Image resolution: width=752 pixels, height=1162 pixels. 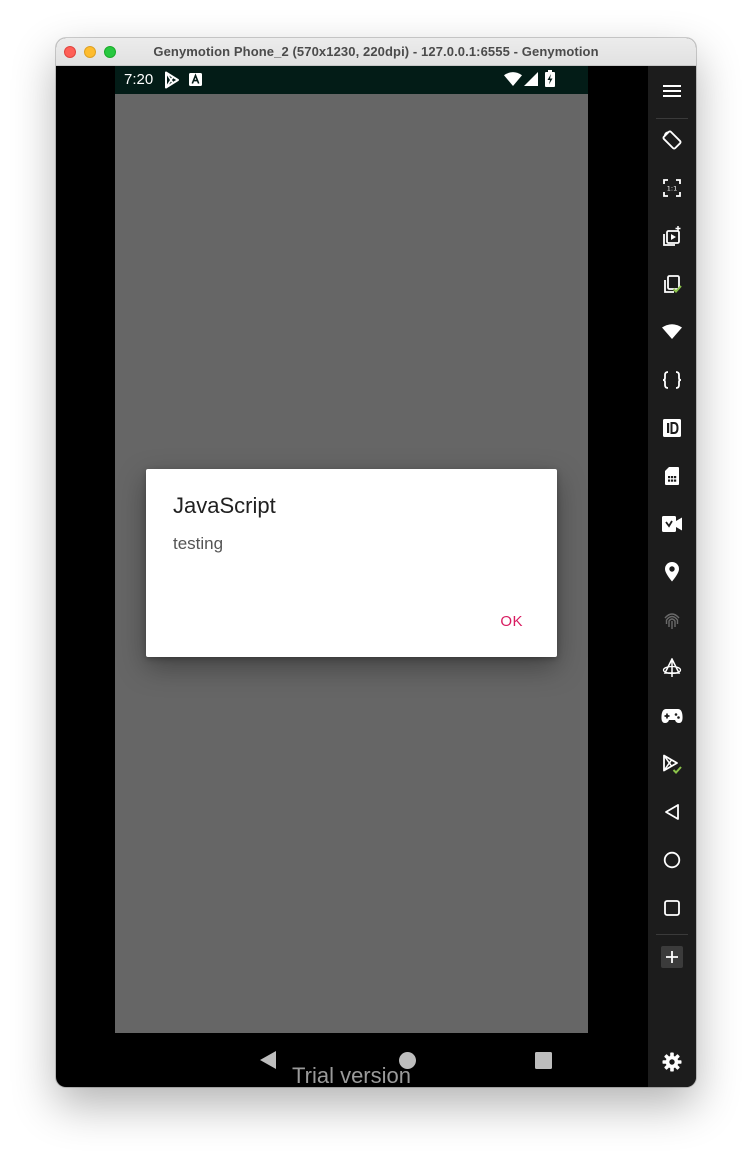 I want to click on fingerprint-icon, so click(x=672, y=621).